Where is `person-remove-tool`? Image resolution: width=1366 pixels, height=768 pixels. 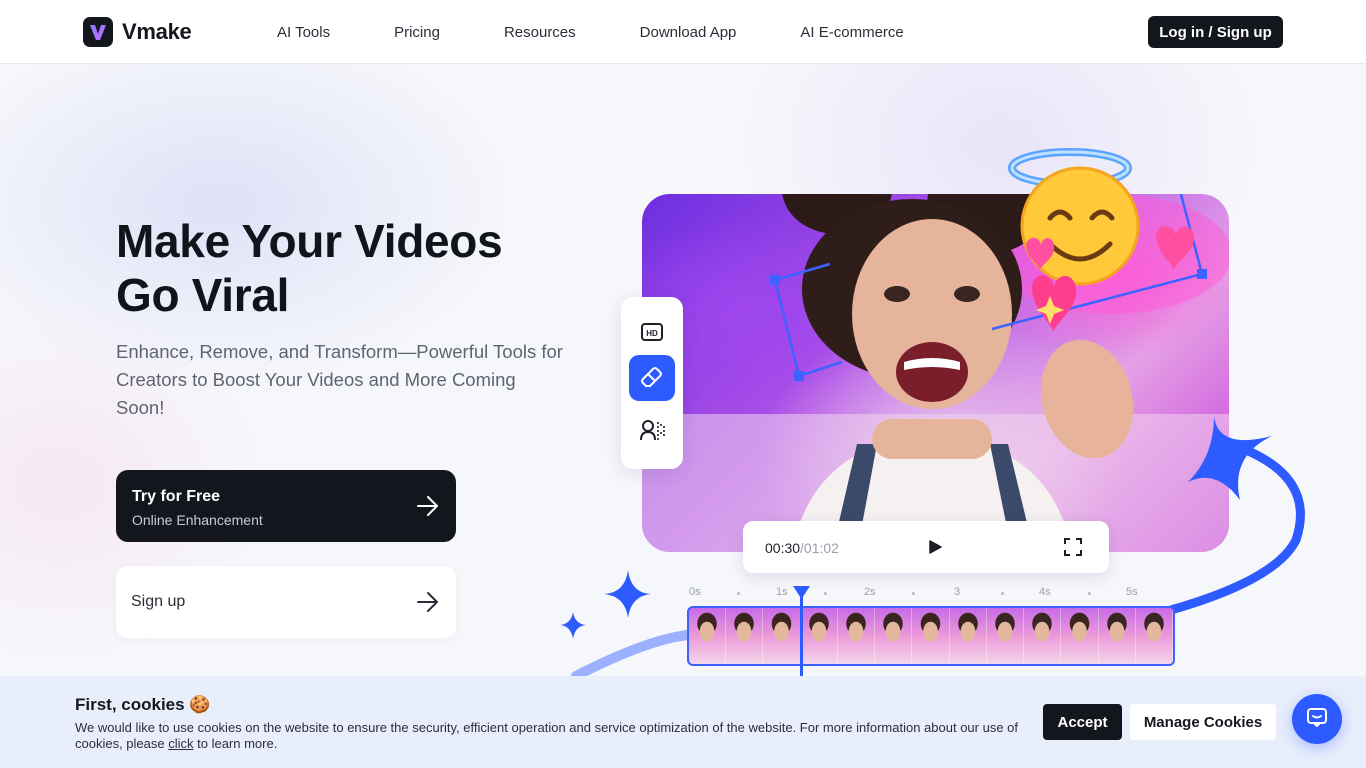 person-remove-tool is located at coordinates (652, 432).